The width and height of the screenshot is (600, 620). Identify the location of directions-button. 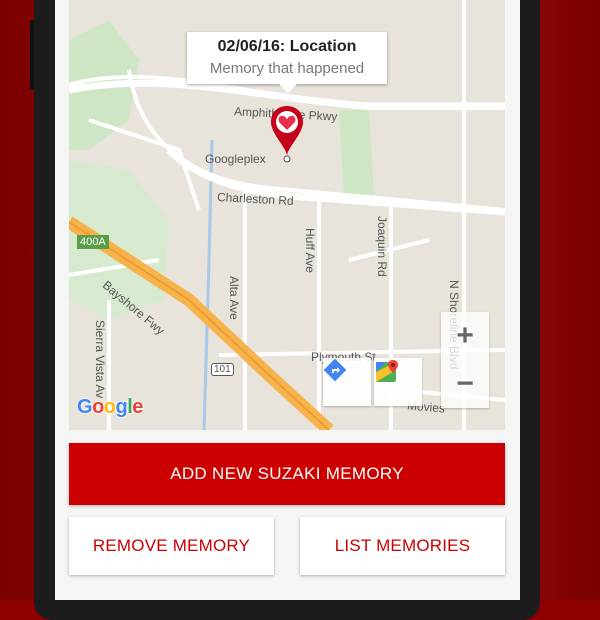
(347, 382).